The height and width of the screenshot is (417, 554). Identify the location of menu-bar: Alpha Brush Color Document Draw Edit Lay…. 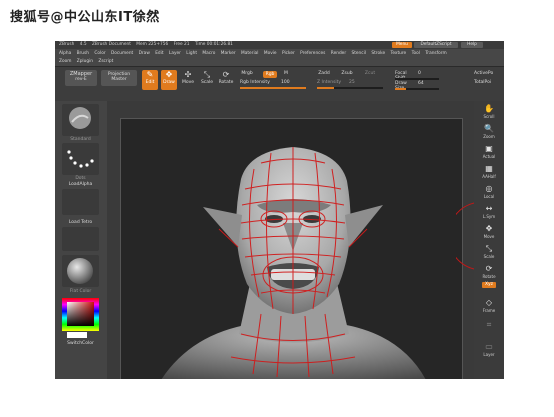
(279, 53).